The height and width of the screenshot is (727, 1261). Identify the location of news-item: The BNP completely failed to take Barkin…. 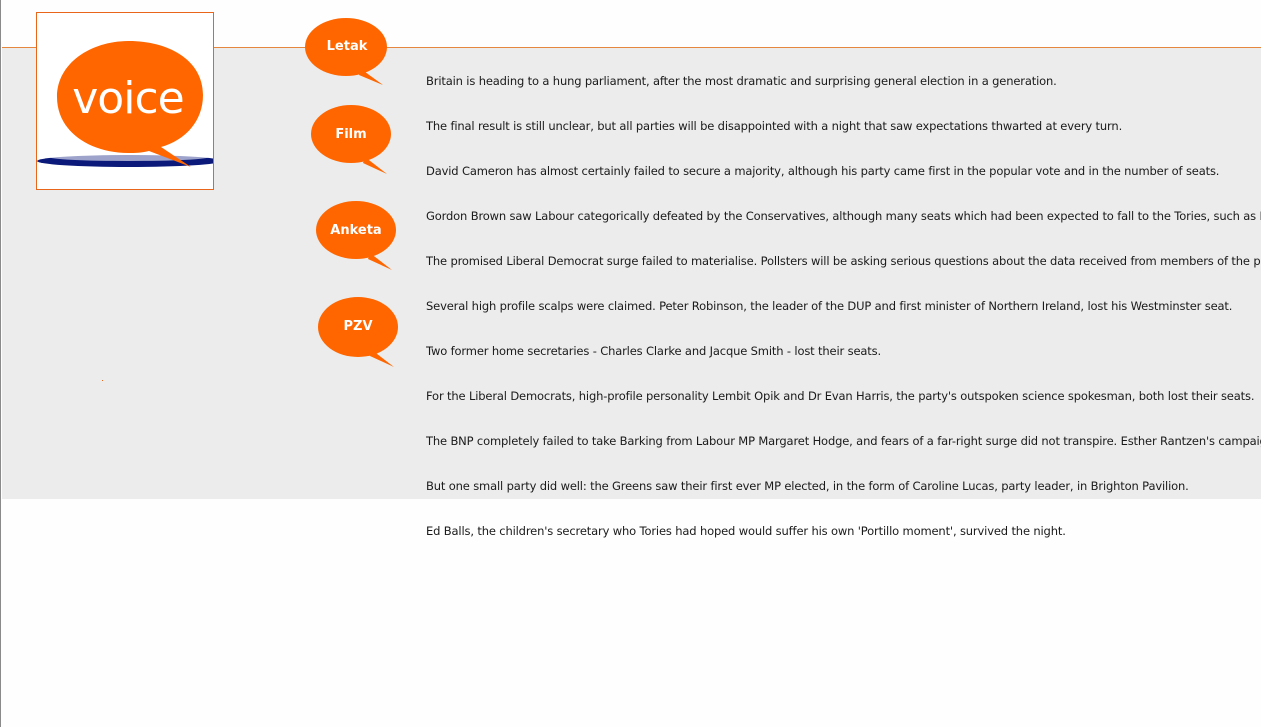
(843, 441).